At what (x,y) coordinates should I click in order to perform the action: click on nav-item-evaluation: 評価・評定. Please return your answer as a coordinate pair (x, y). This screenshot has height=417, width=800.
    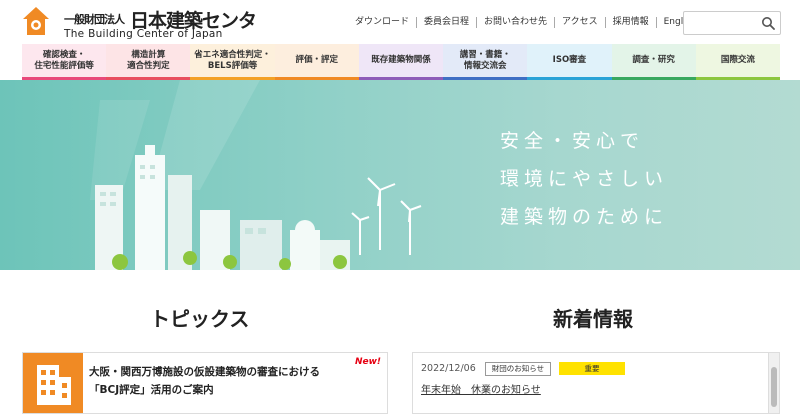
    Looking at the image, I should click on (316, 62).